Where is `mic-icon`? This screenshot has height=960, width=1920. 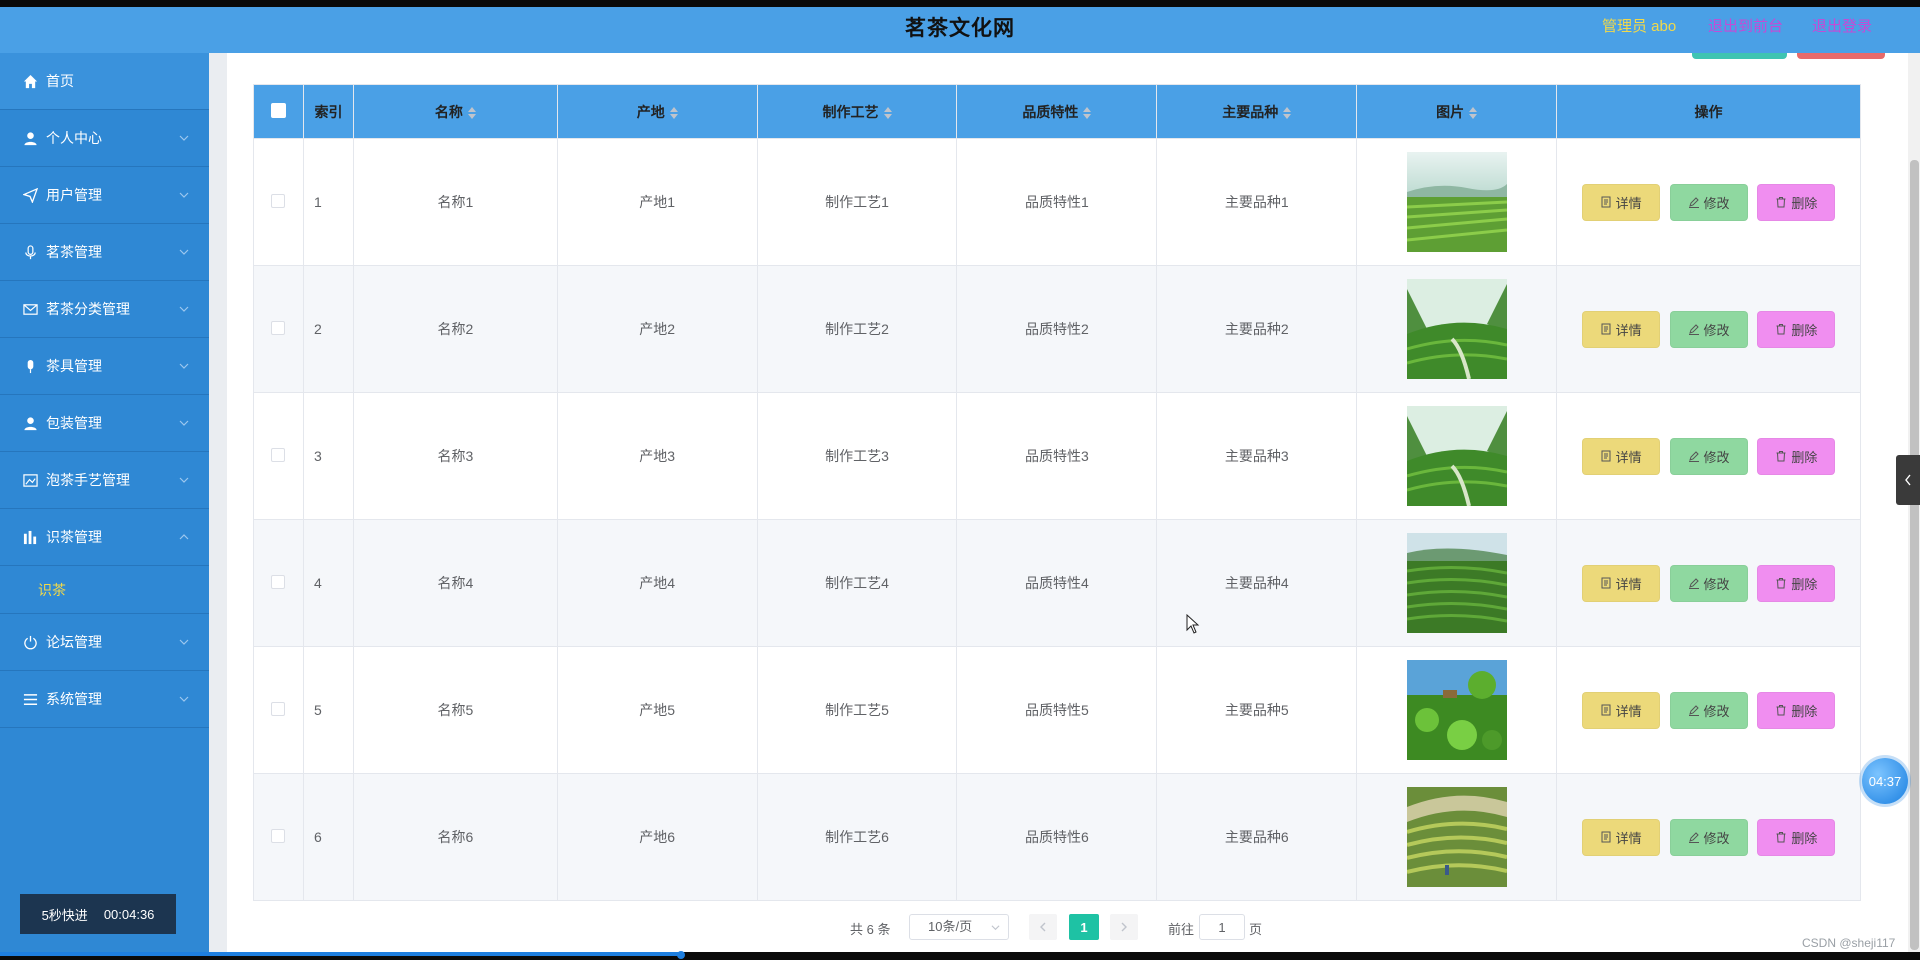
mic-icon is located at coordinates (30, 366).